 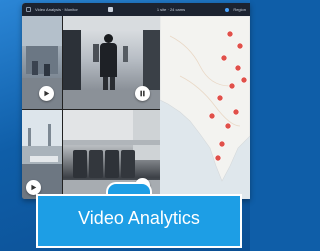 What do you see at coordinates (56, 9) in the screenshot?
I see `toolbar-title: Video Analysis · Monitor` at bounding box center [56, 9].